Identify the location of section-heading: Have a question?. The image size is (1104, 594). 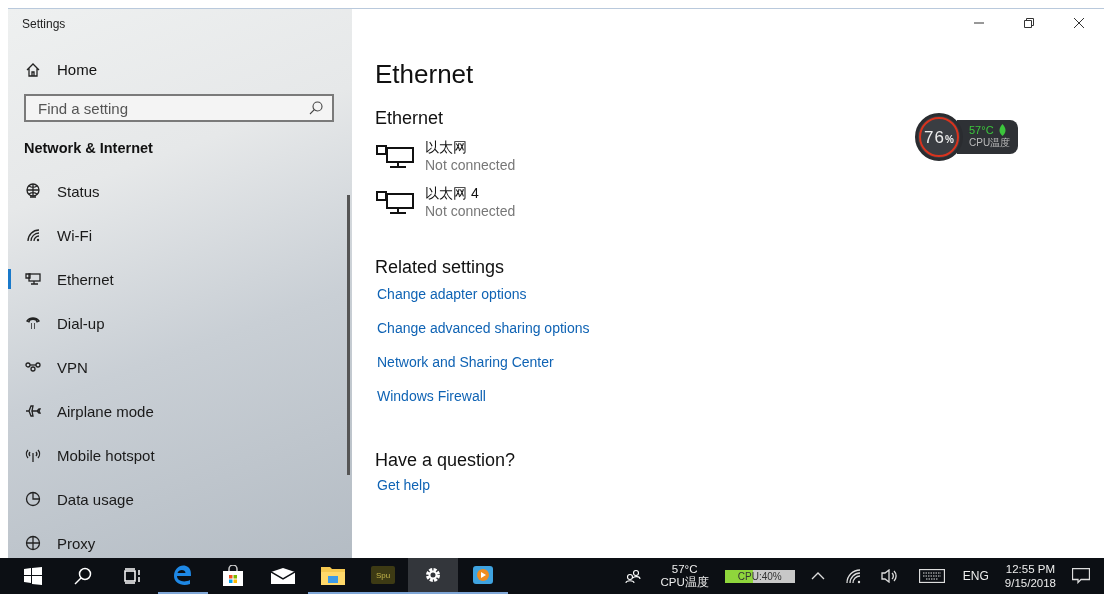
(445, 460).